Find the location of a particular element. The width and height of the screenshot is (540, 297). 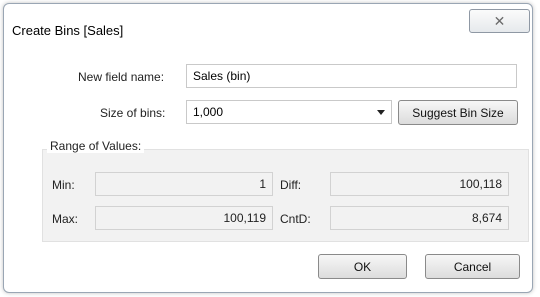

cntd-value-field: 8,674 is located at coordinates (419, 218).